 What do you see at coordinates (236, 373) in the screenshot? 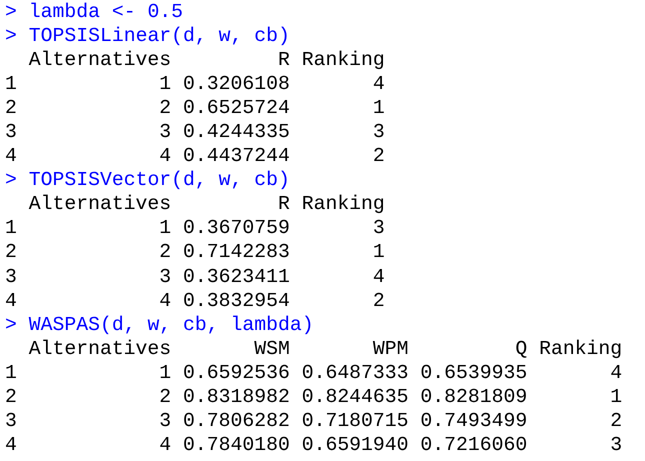
I see `table-cell: 0.6592536` at bounding box center [236, 373].